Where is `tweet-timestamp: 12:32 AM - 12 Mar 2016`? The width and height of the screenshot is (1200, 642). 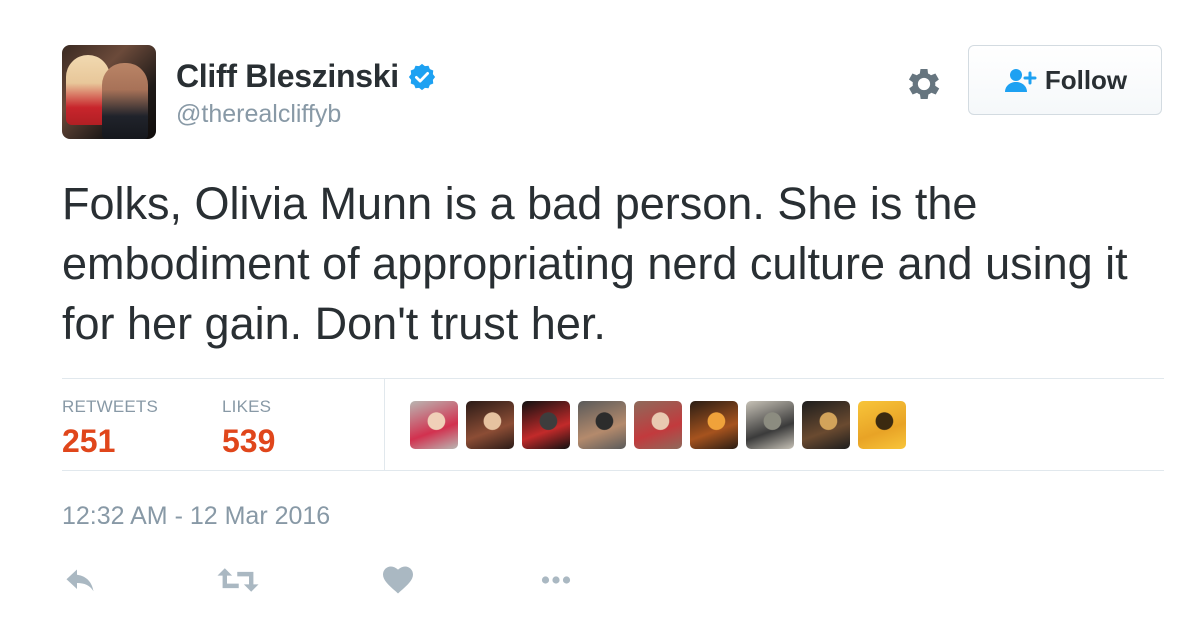 tweet-timestamp: 12:32 AM - 12 Mar 2016 is located at coordinates (196, 516).